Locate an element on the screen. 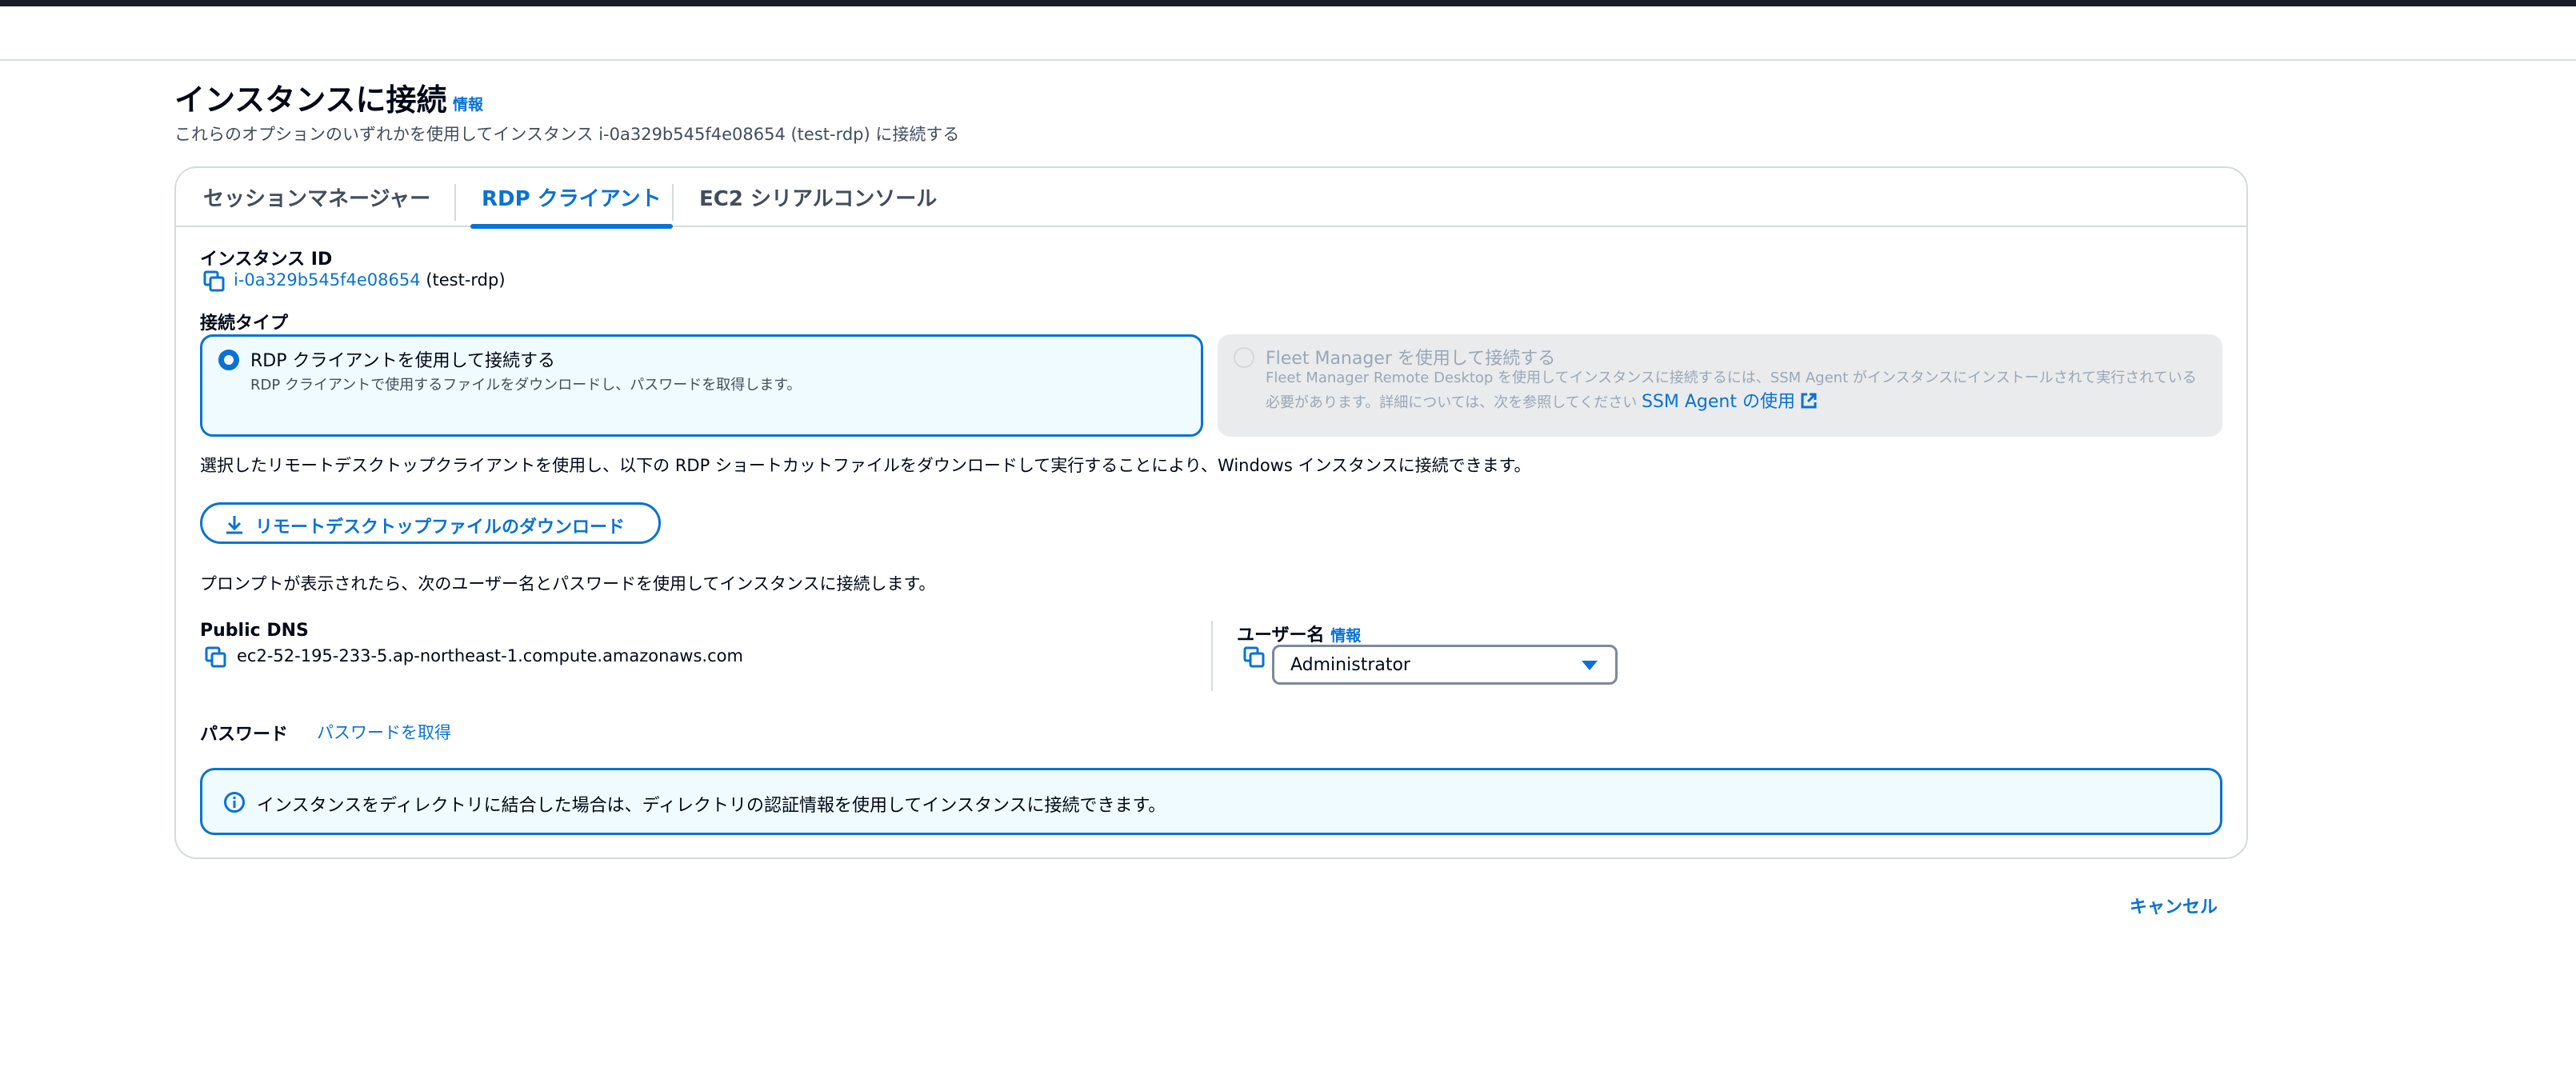 The image size is (2576, 1067). instance-id-link: i-0a329b545f4e08654 is located at coordinates (327, 280).